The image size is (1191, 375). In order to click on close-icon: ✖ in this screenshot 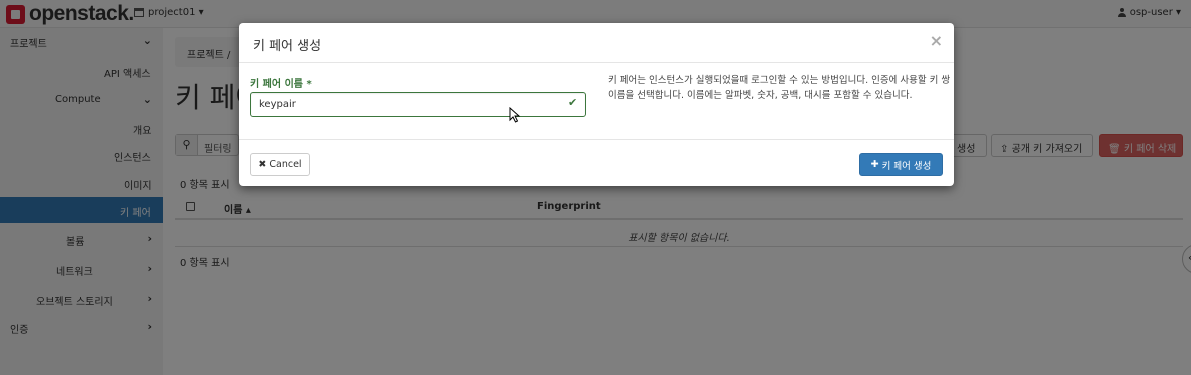, I will do `click(262, 164)`.